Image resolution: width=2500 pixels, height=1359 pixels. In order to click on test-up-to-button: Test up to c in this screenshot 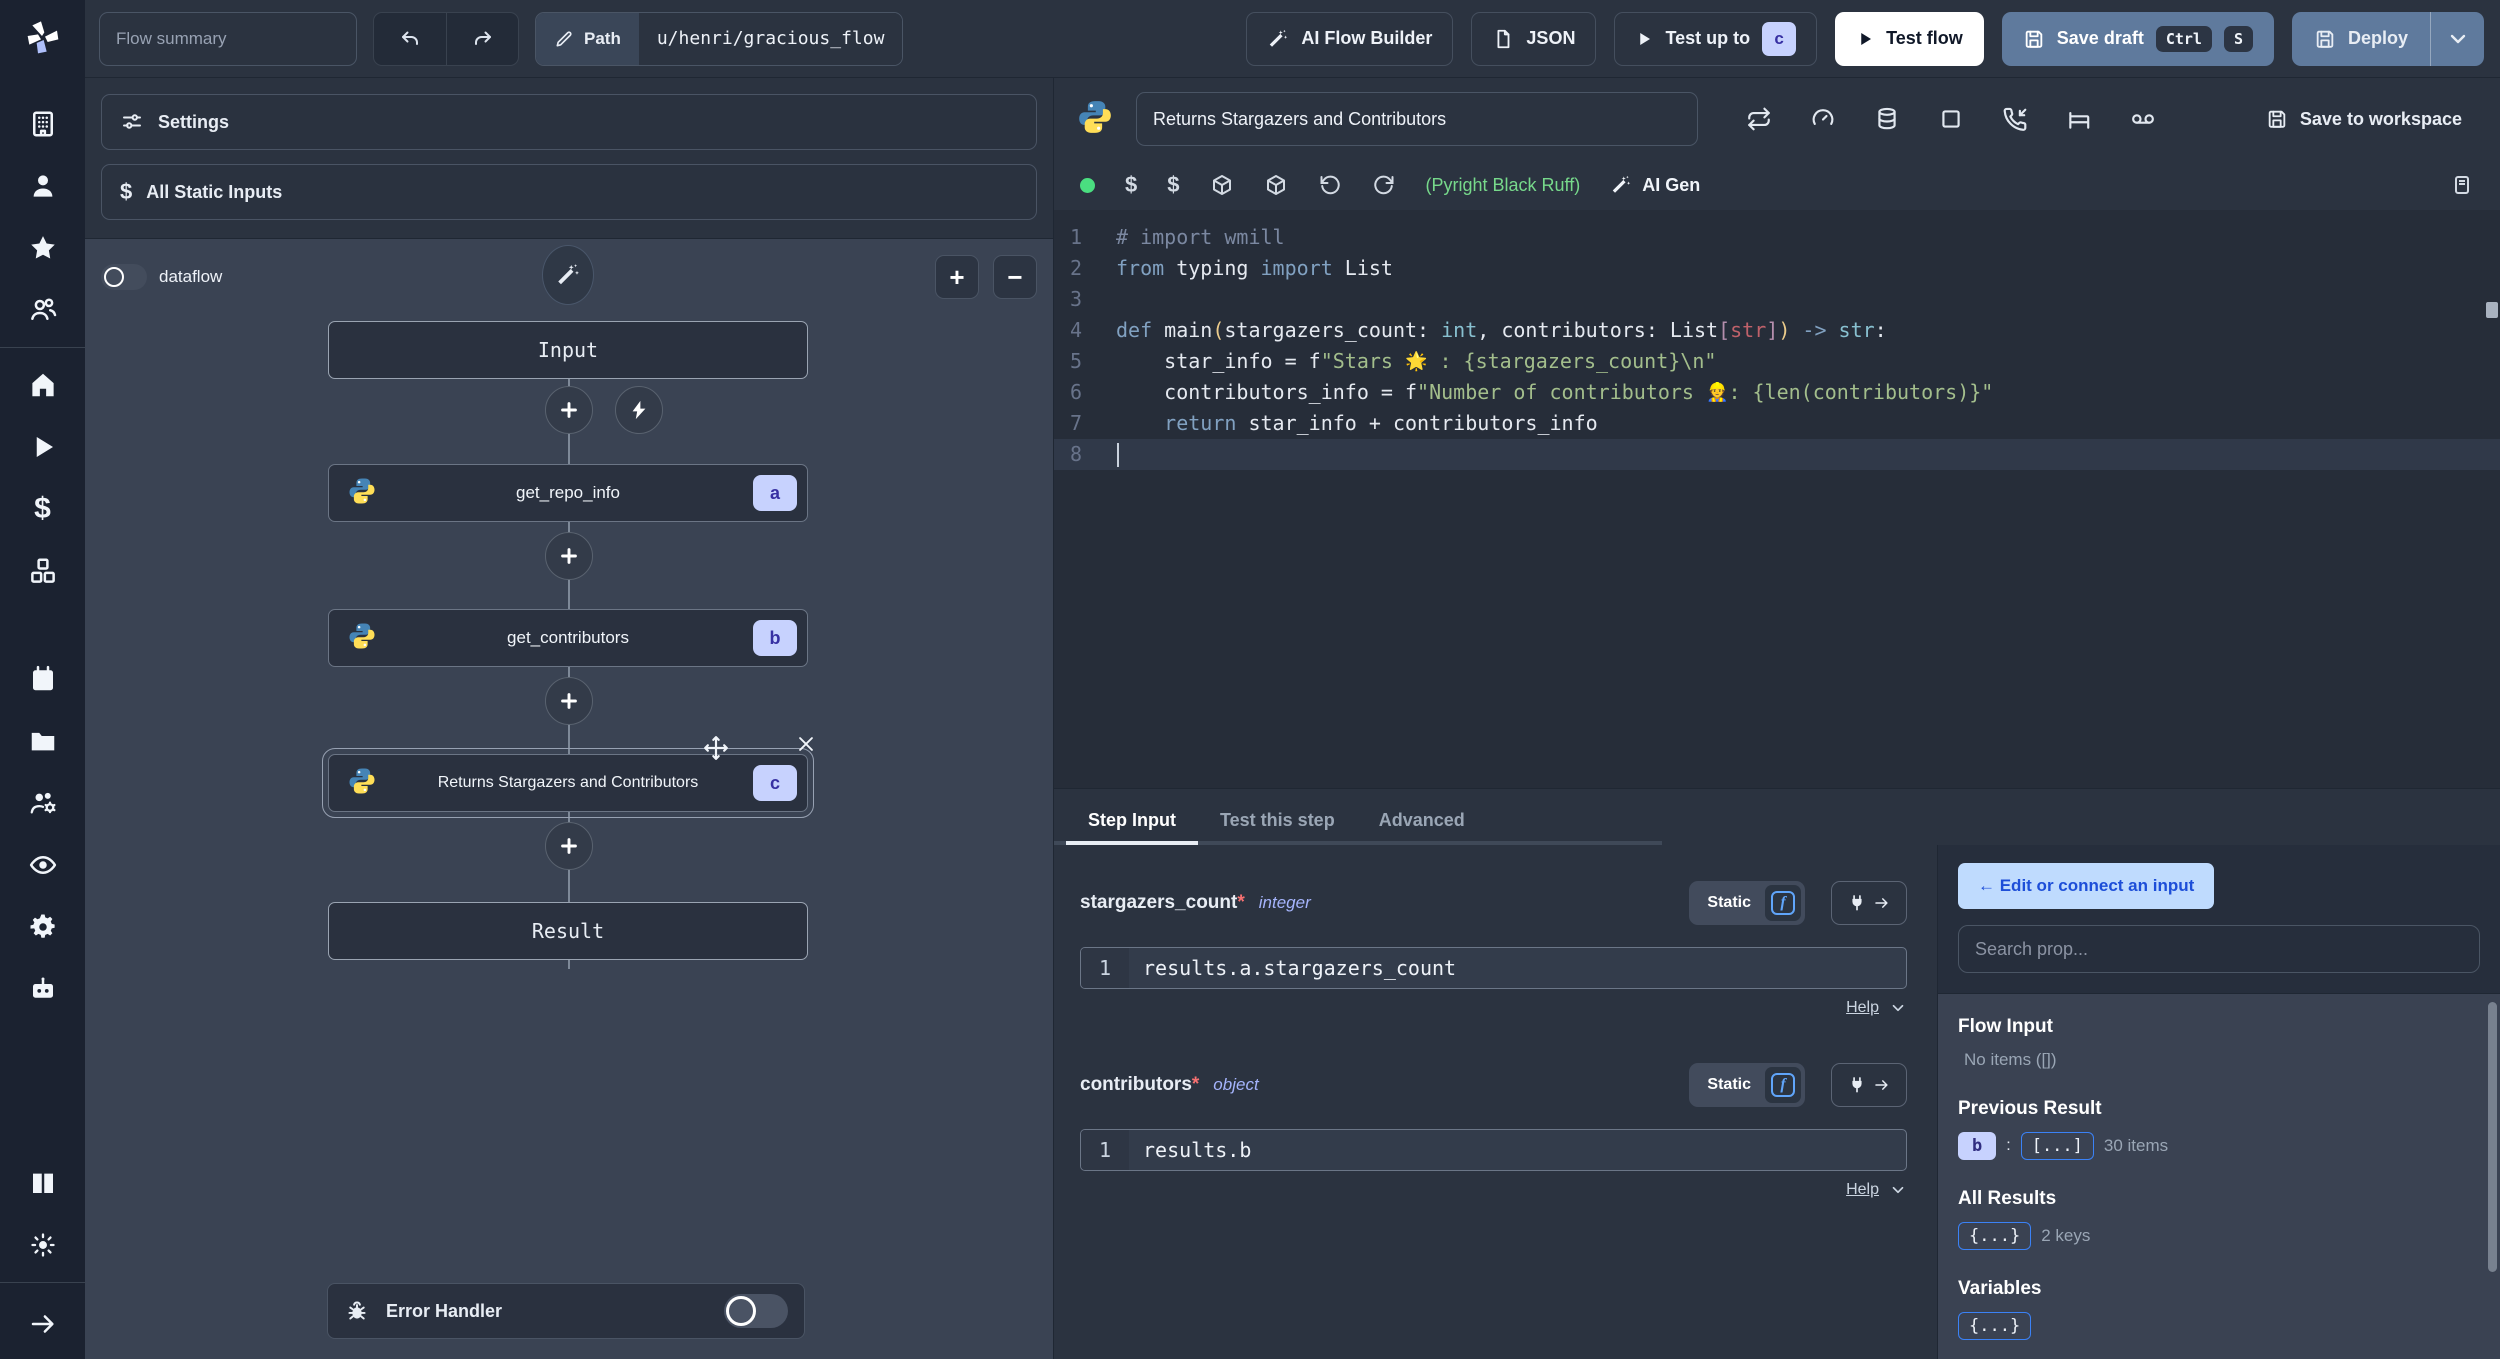, I will do `click(1716, 38)`.